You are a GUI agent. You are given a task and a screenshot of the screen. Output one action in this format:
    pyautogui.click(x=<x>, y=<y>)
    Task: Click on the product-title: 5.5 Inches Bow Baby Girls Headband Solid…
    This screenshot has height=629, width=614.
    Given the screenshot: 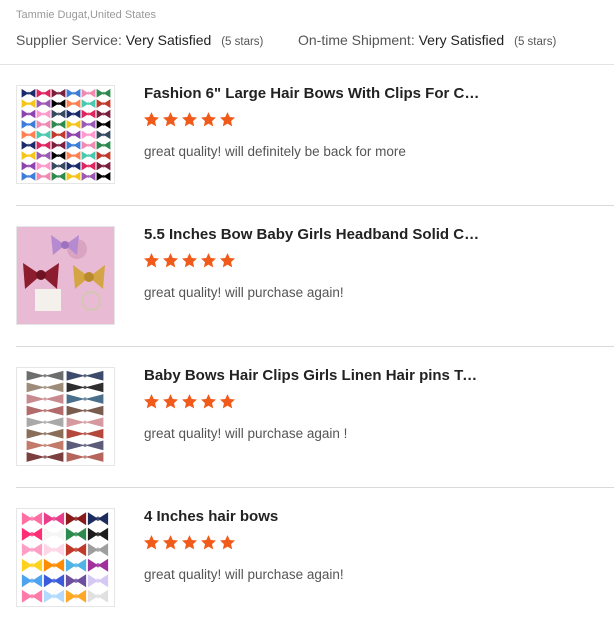 What is the action you would take?
    pyautogui.click(x=314, y=234)
    